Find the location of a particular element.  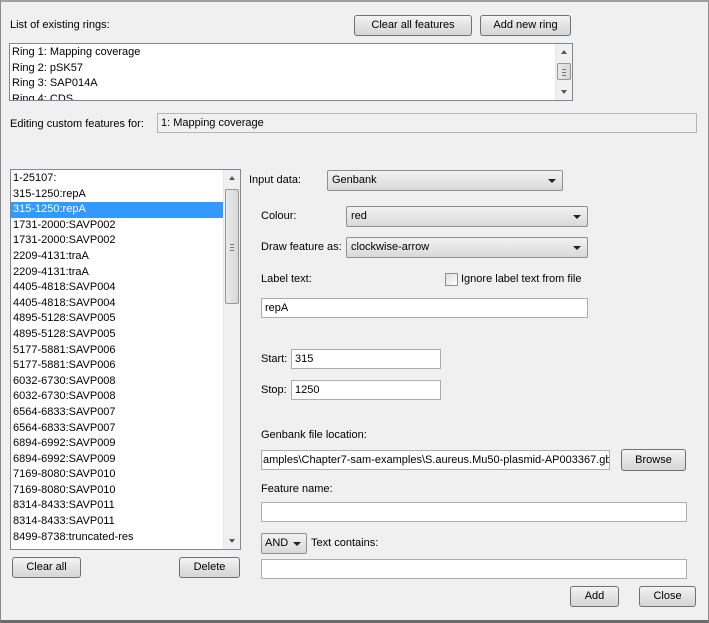

features-scrollbar is located at coordinates (231, 359).